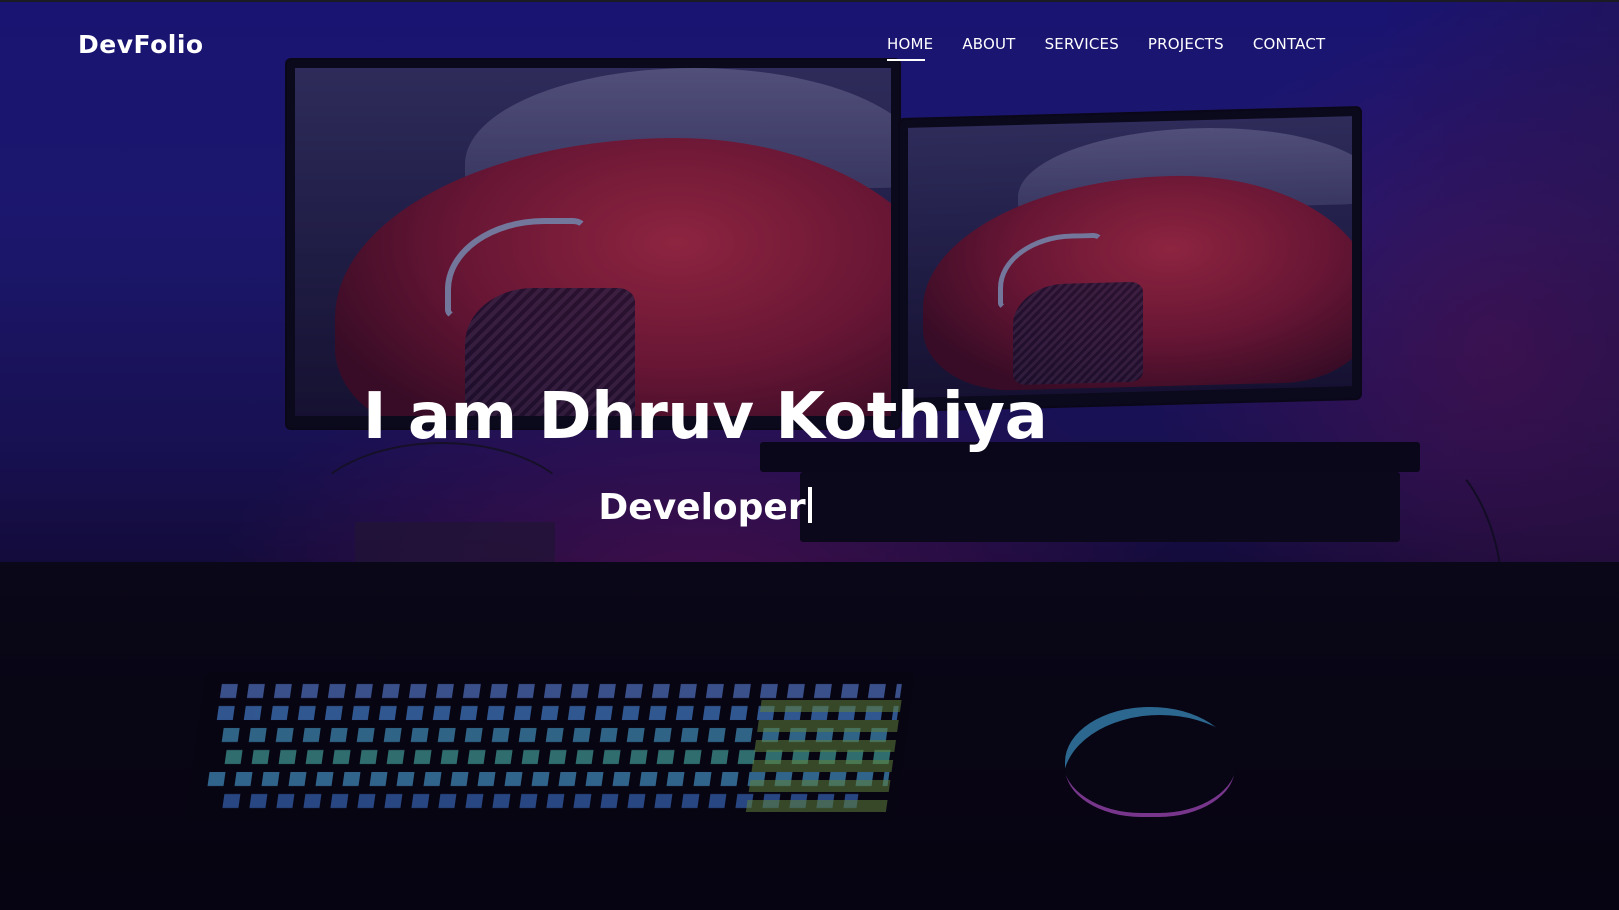 This screenshot has height=910, width=1619. Describe the element at coordinates (550, 747) in the screenshot. I see `keyboard` at that location.